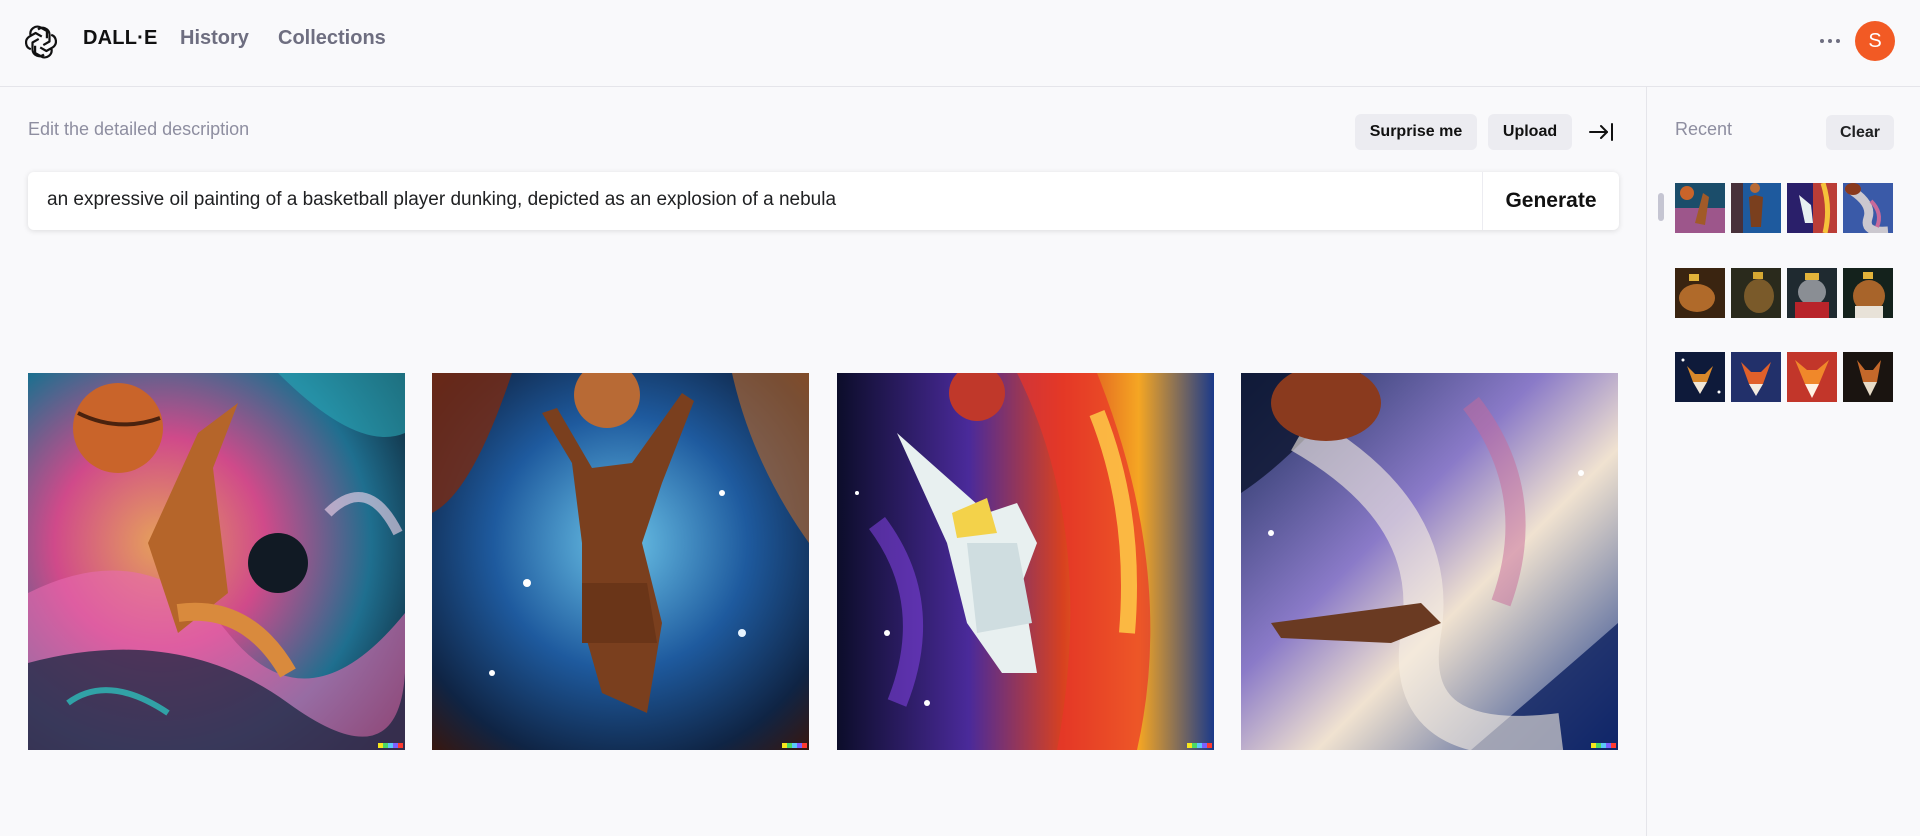 This screenshot has width=1920, height=836. What do you see at coordinates (960, 43) in the screenshot?
I see `top-bar: DALL·E History Collections S` at bounding box center [960, 43].